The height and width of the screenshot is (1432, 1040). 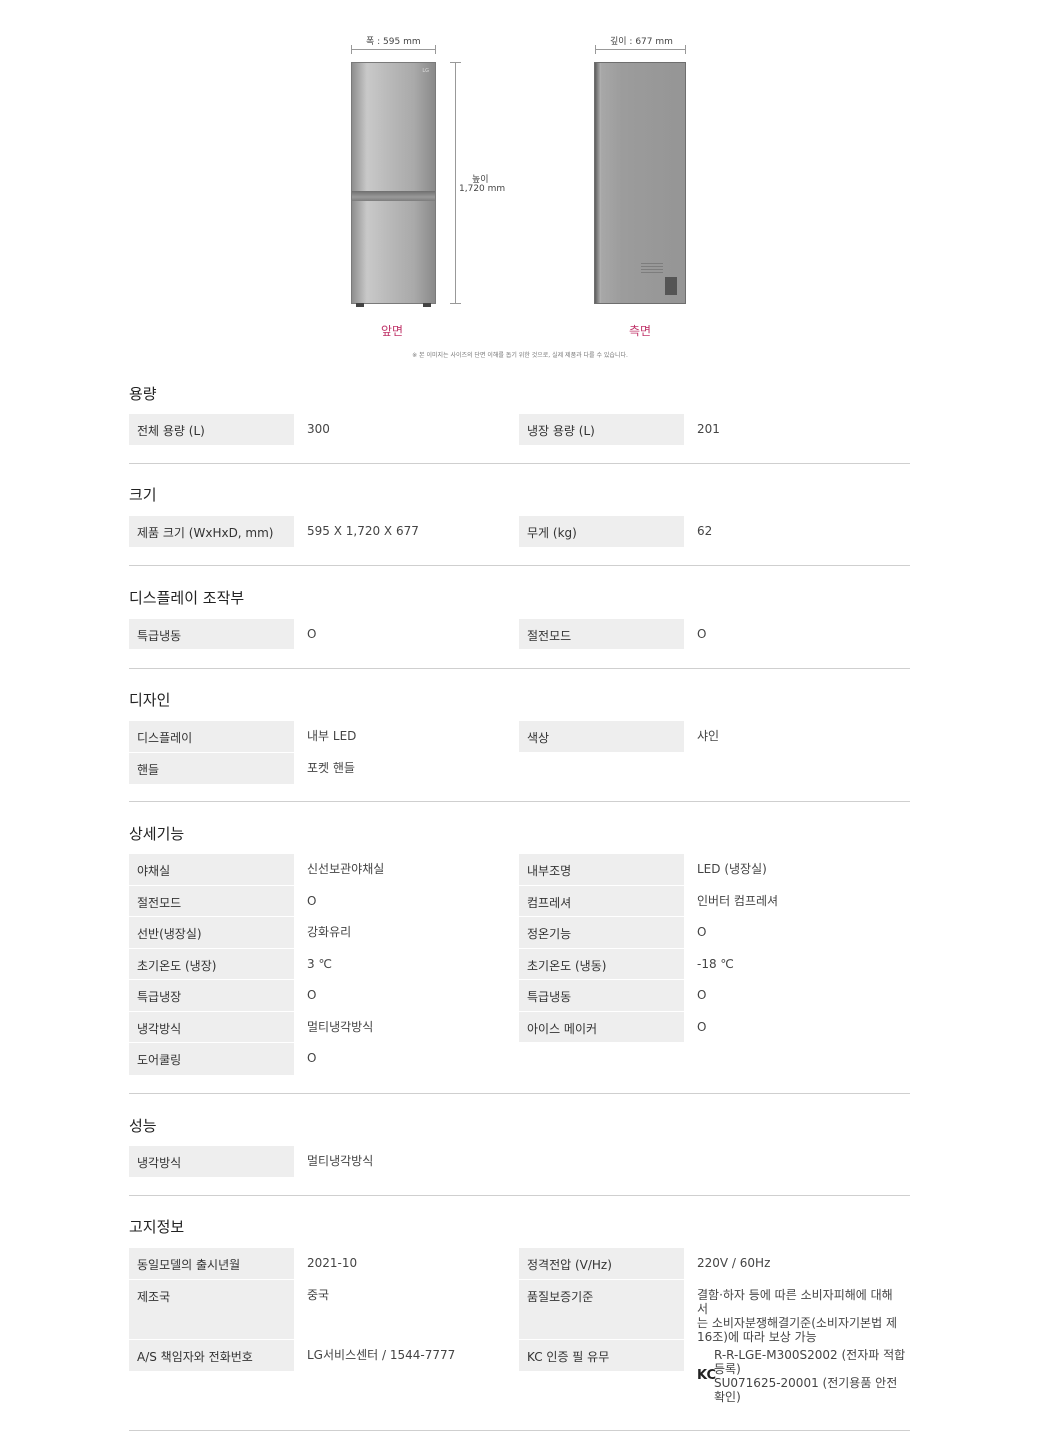 I want to click on spec-label: 냉장 용량 (L), so click(x=601, y=429).